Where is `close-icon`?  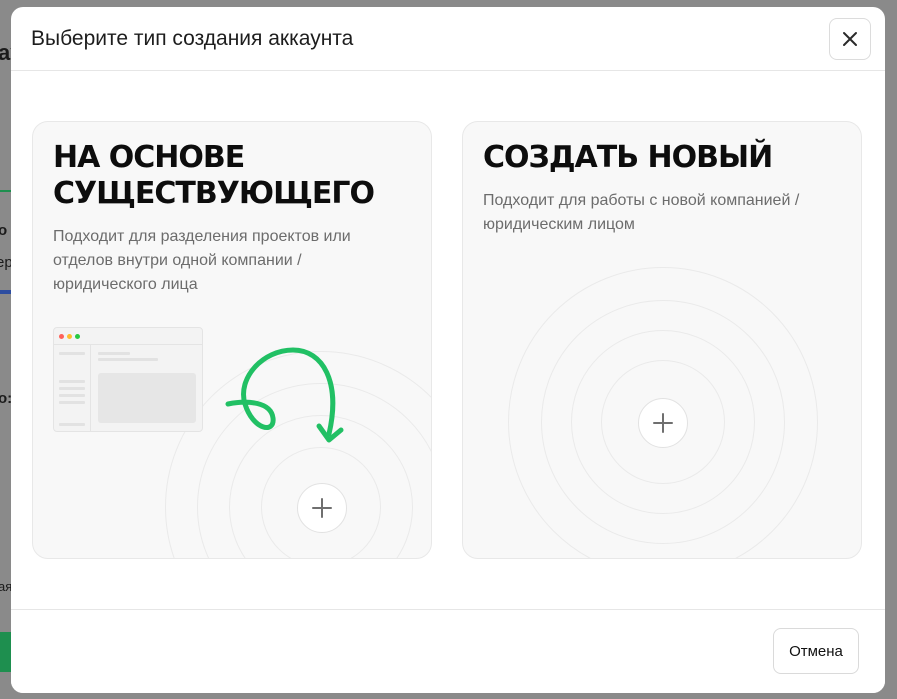 close-icon is located at coordinates (850, 39).